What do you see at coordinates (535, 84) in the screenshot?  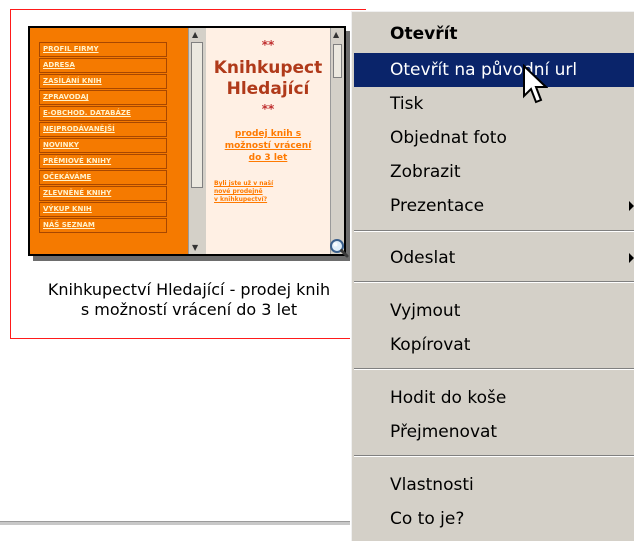 I see `mouse-pointer-icon` at bounding box center [535, 84].